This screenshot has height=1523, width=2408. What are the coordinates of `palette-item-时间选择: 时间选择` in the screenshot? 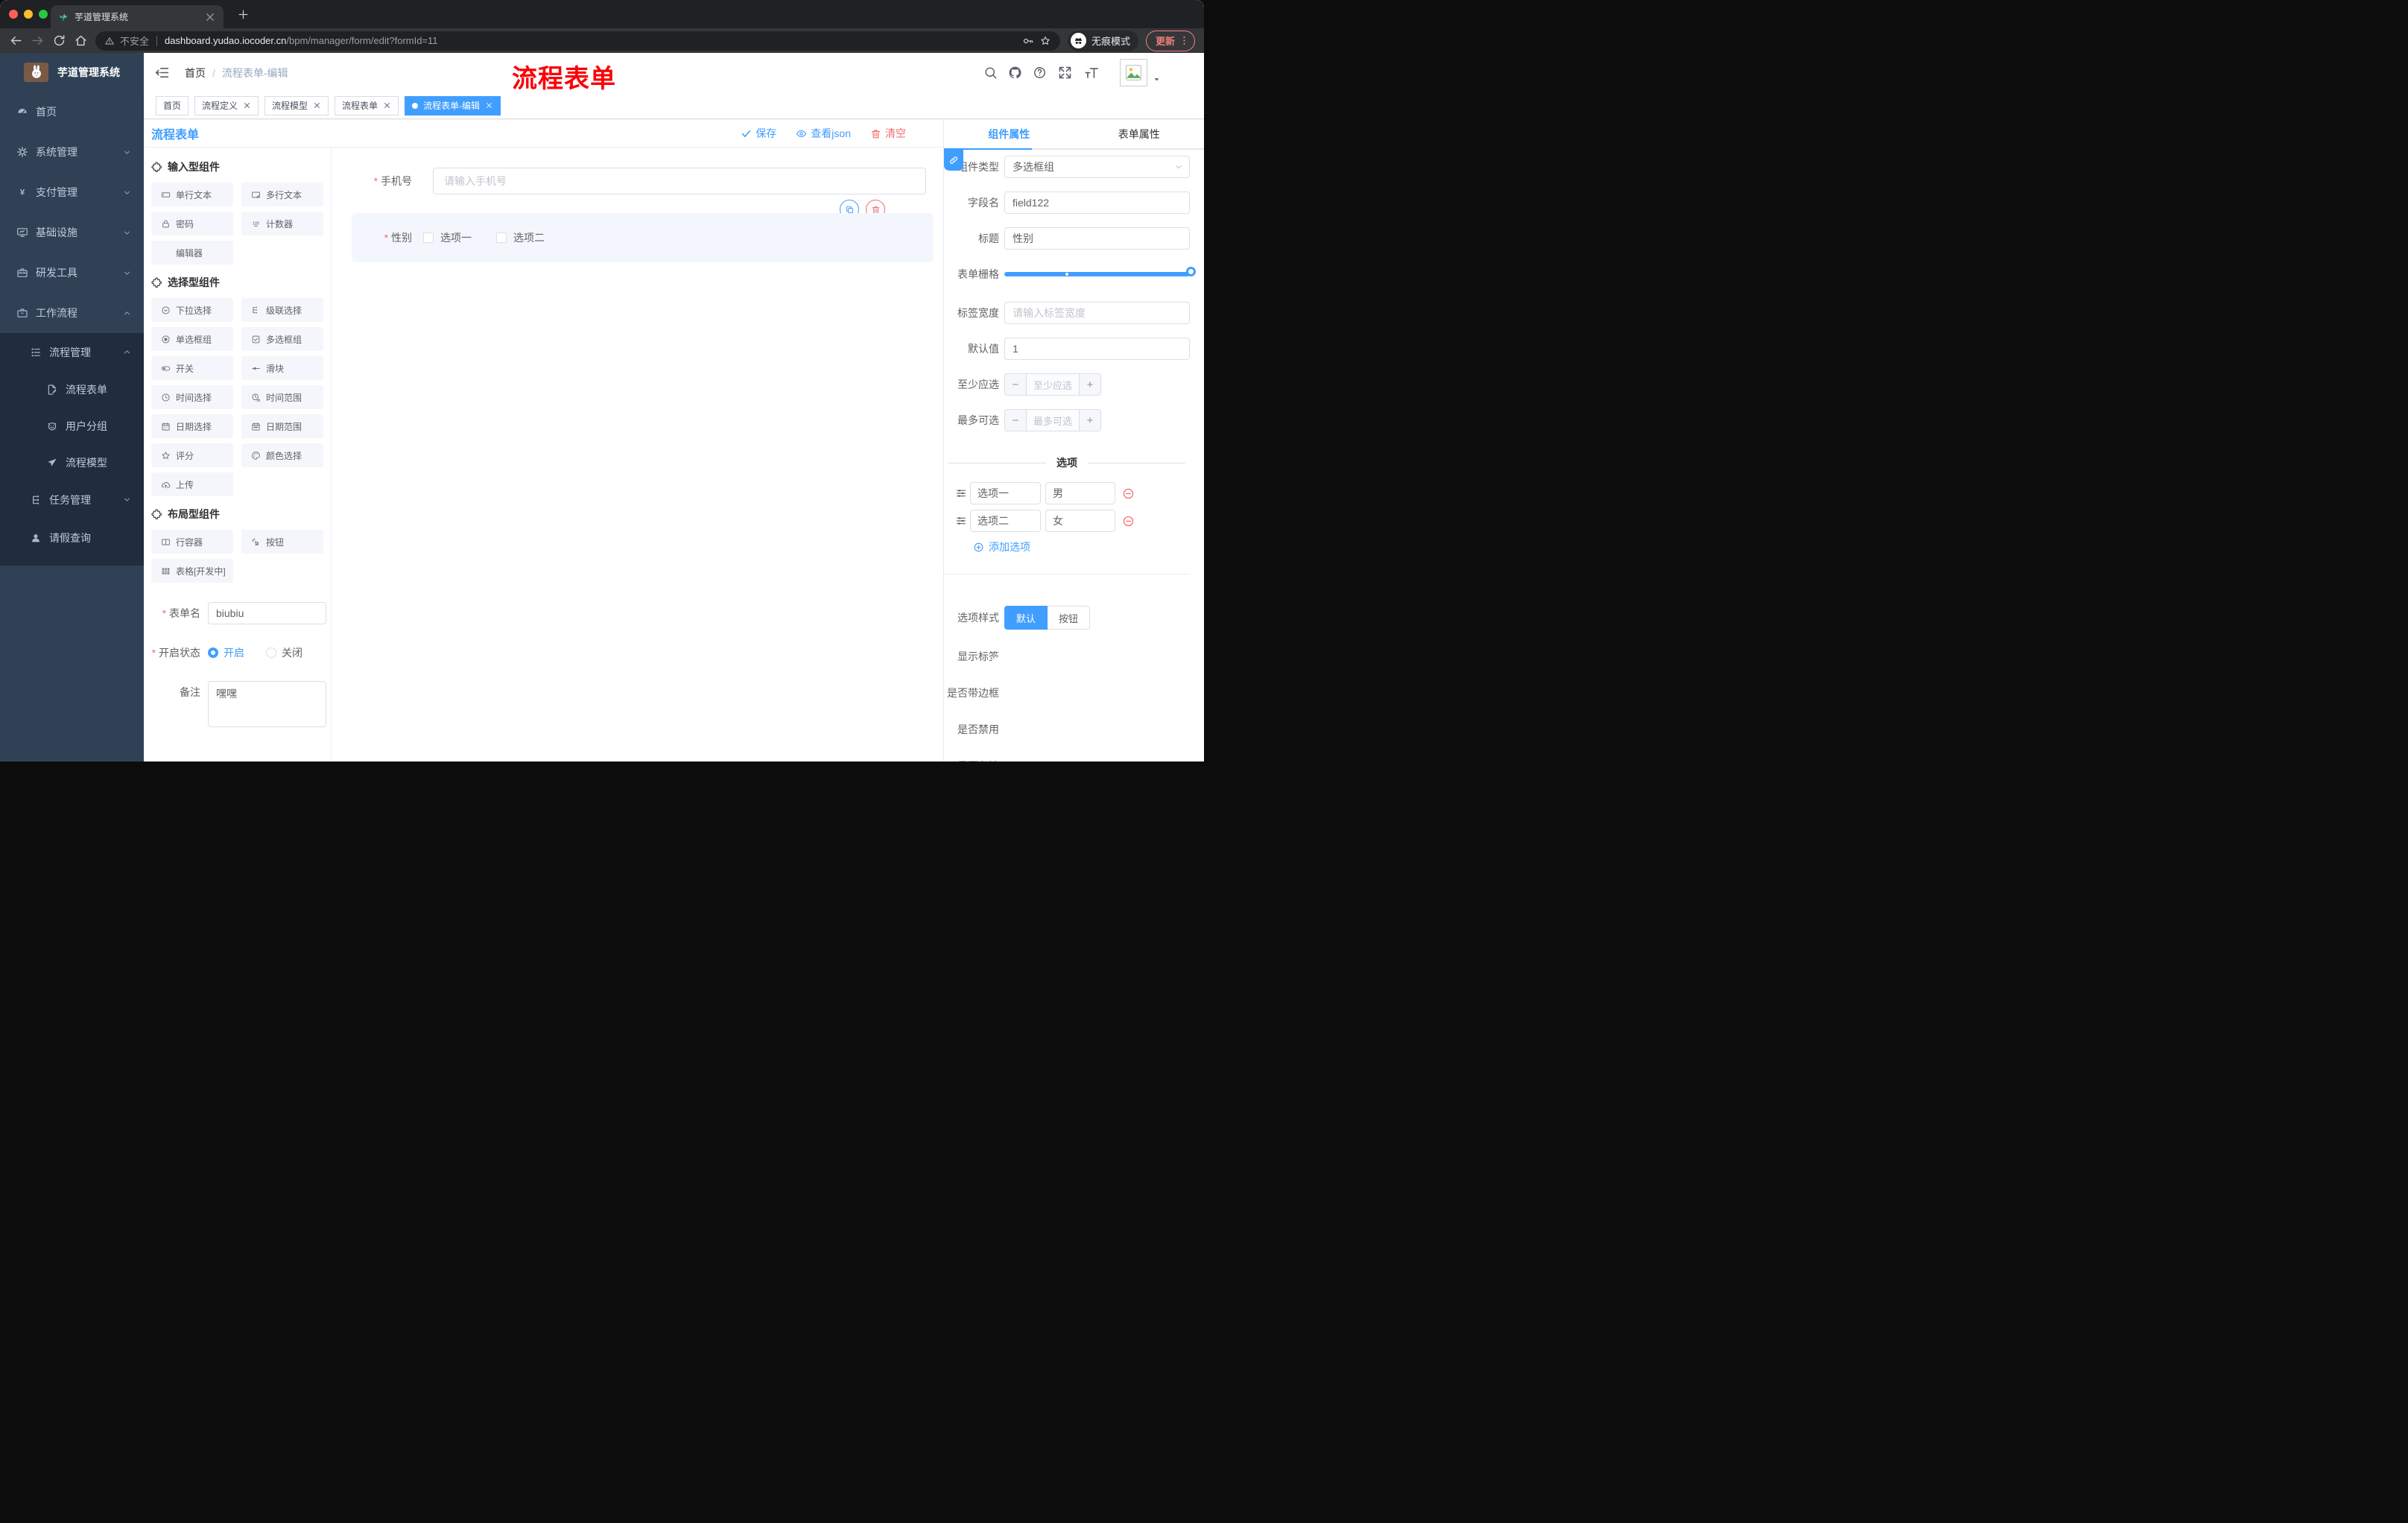 It's located at (192, 397).